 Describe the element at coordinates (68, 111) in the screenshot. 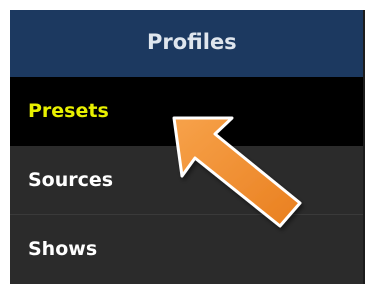

I see `sidebar-item-label: Presets` at that location.